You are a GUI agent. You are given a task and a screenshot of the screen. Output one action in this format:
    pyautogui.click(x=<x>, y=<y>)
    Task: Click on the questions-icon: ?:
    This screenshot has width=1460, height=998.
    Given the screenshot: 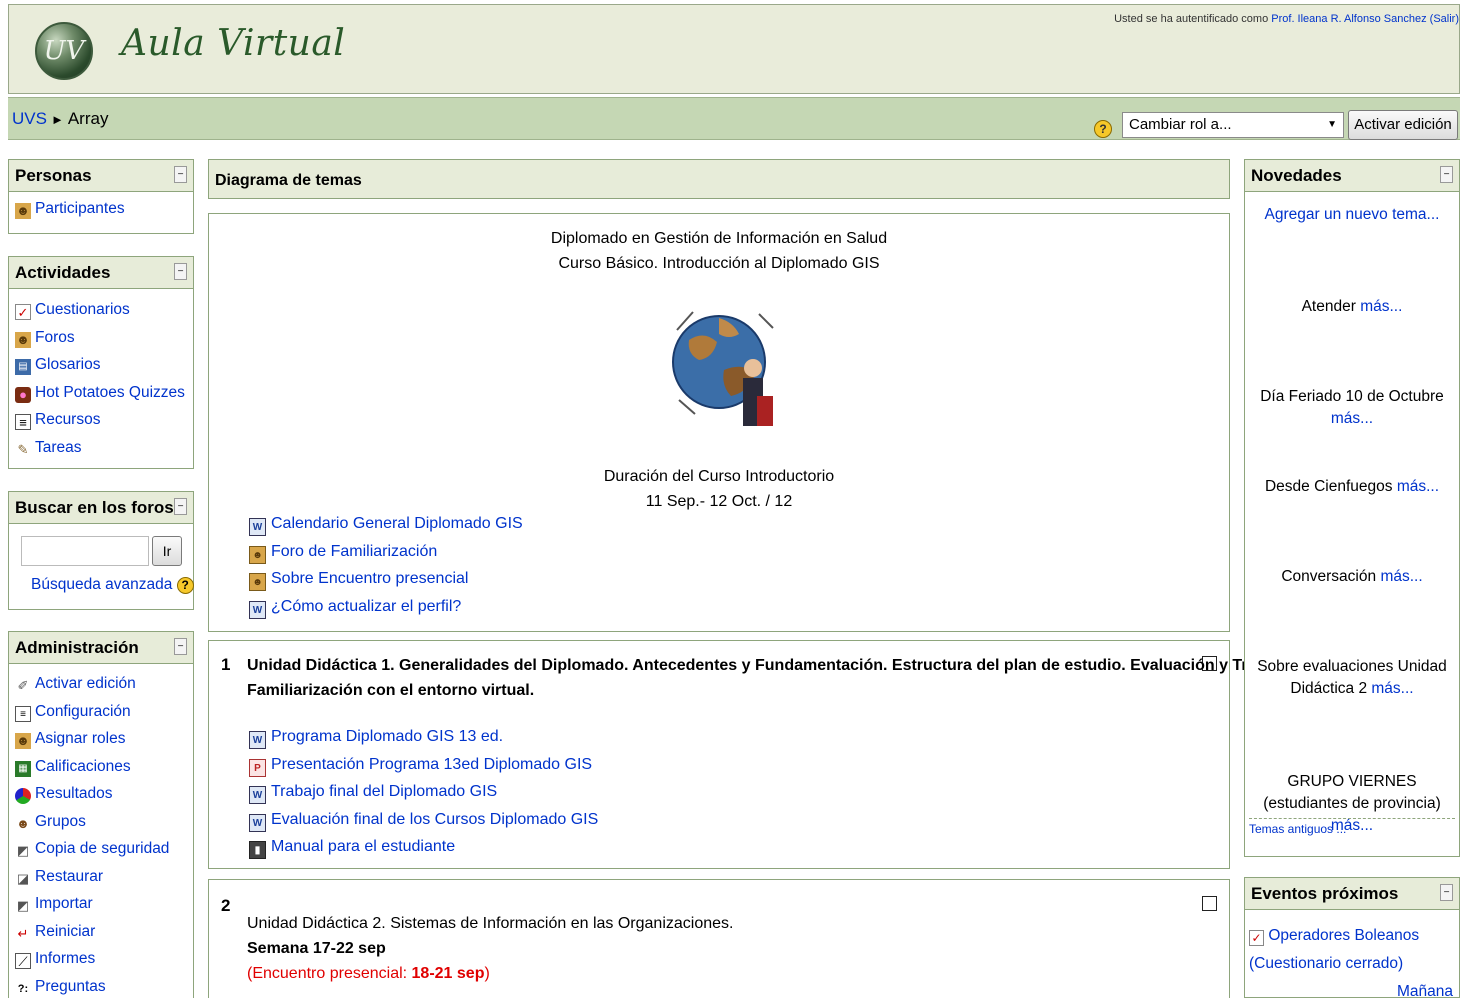 What is the action you would take?
    pyautogui.click(x=23, y=988)
    